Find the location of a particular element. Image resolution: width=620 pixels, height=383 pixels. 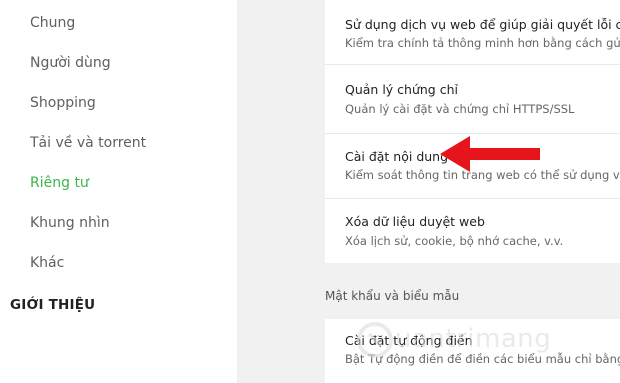

sidebar-item-downloads: Tải về và torrent is located at coordinates (88, 143).